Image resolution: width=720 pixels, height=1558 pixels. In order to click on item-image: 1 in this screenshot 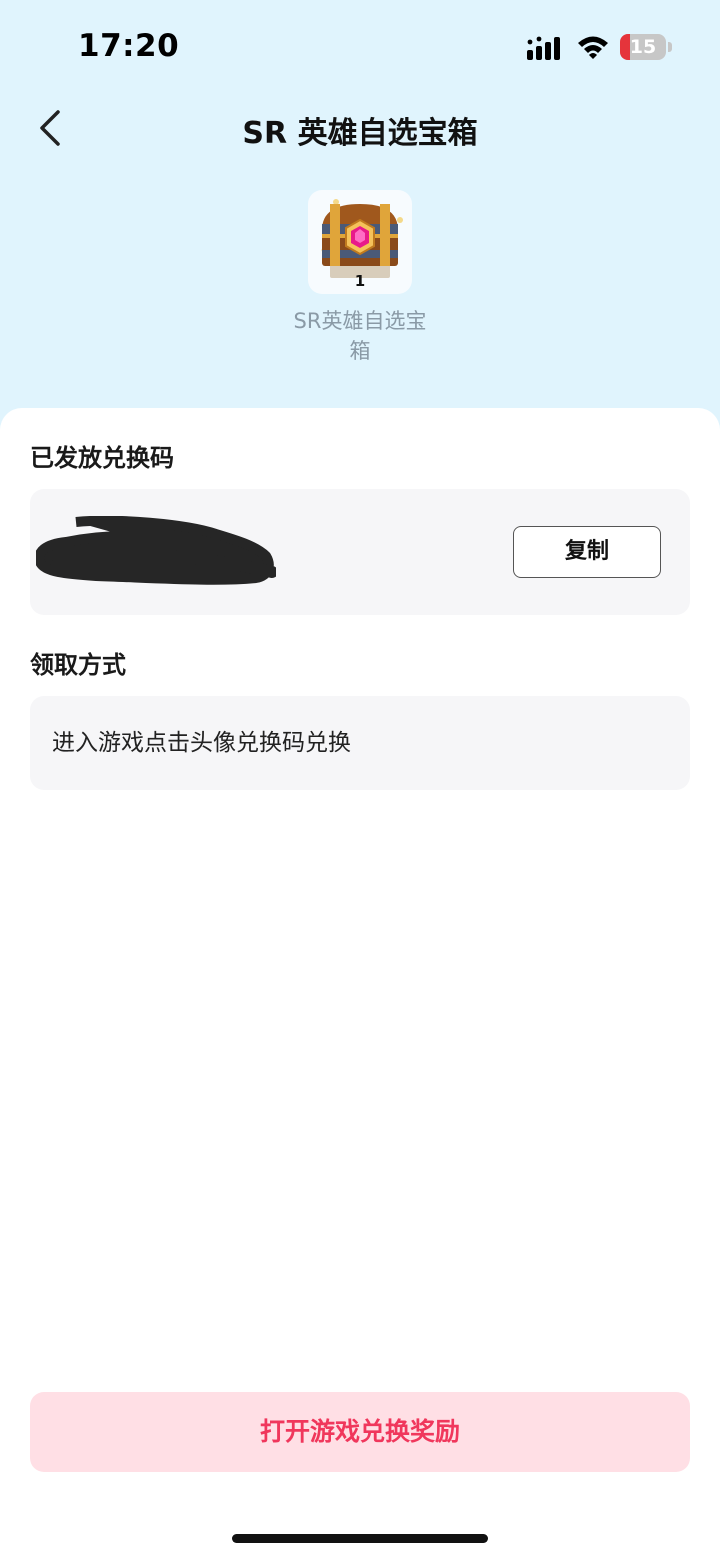, I will do `click(360, 242)`.